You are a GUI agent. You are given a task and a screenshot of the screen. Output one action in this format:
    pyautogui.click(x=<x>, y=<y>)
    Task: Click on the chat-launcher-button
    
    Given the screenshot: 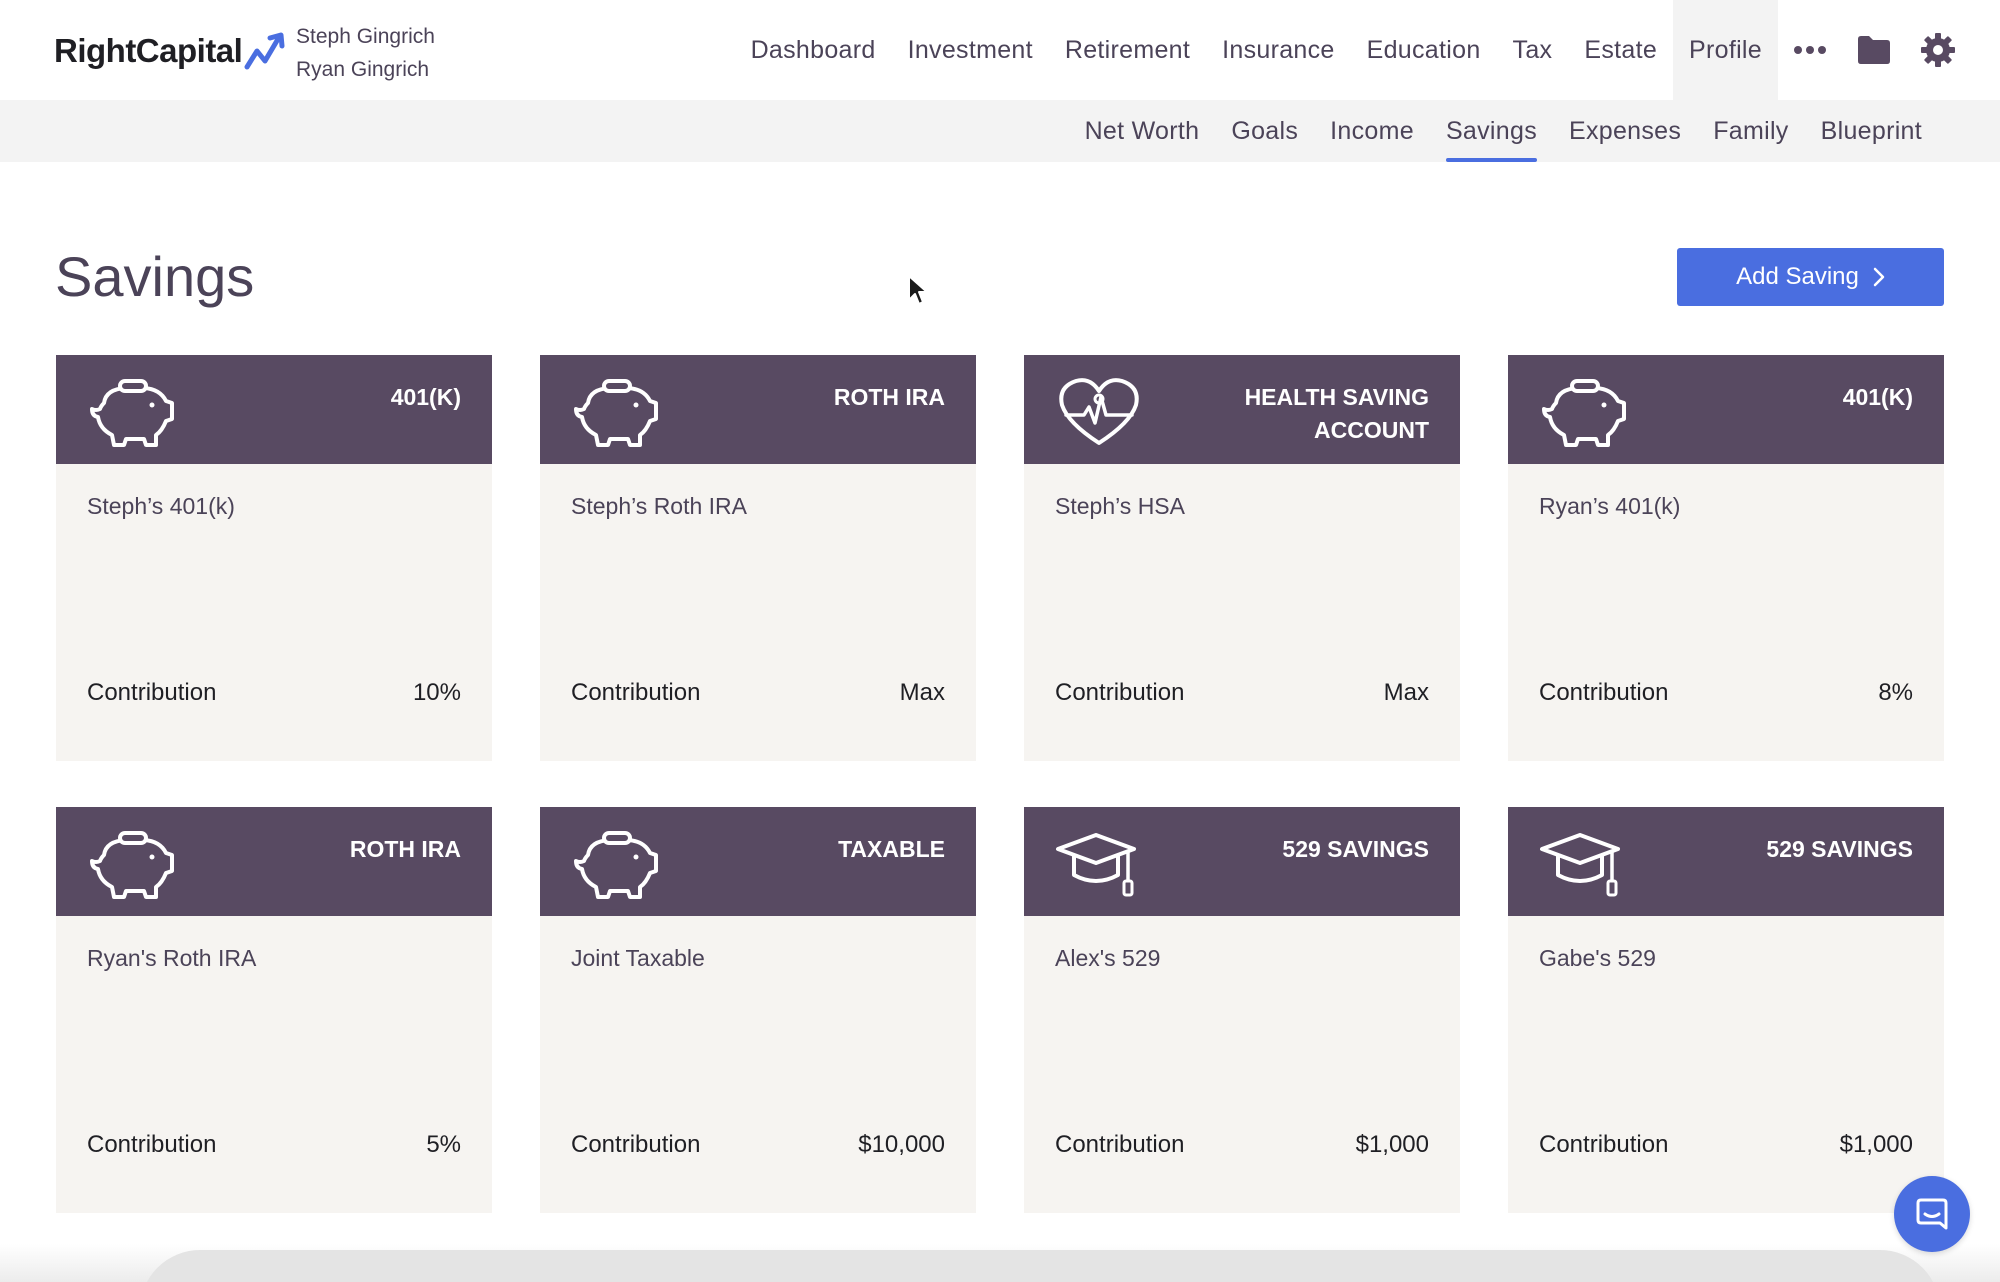 What is the action you would take?
    pyautogui.click(x=1932, y=1214)
    